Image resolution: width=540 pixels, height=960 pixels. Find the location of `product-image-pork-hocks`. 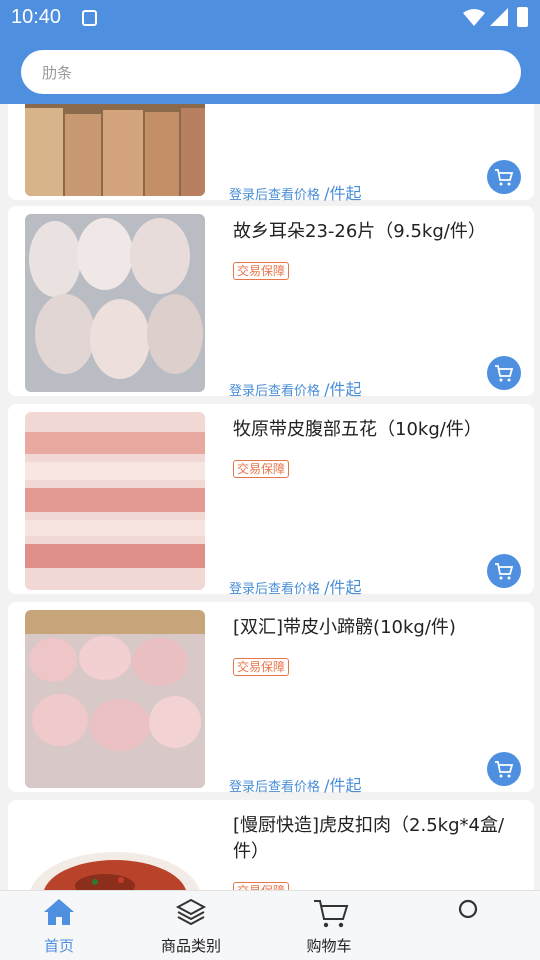

product-image-pork-hocks is located at coordinates (115, 699).